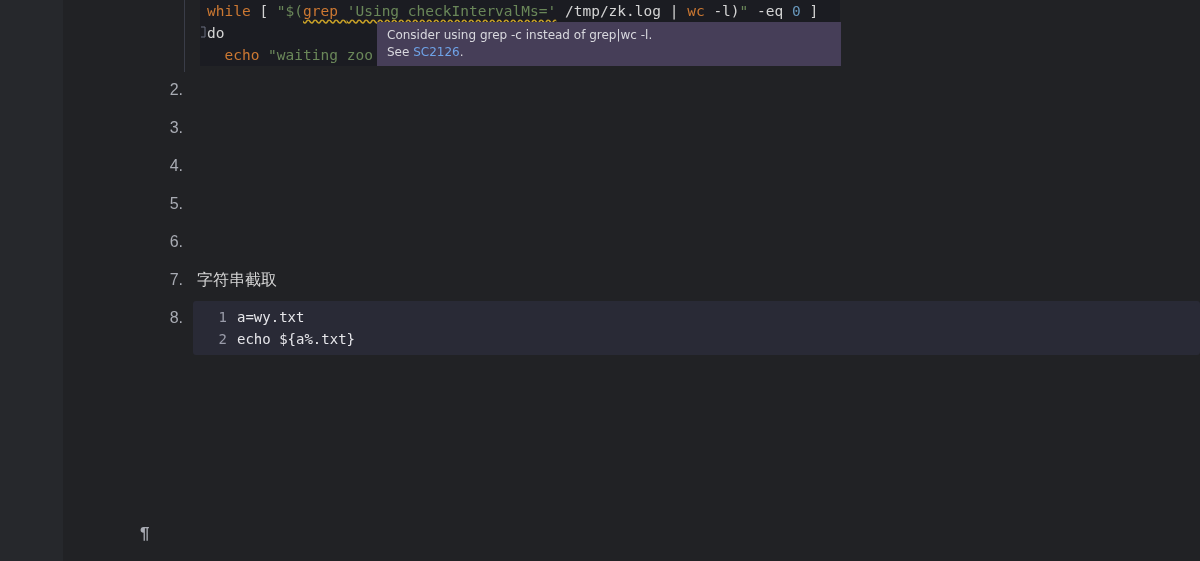  What do you see at coordinates (176, 204) in the screenshot?
I see `list-number: 5.` at bounding box center [176, 204].